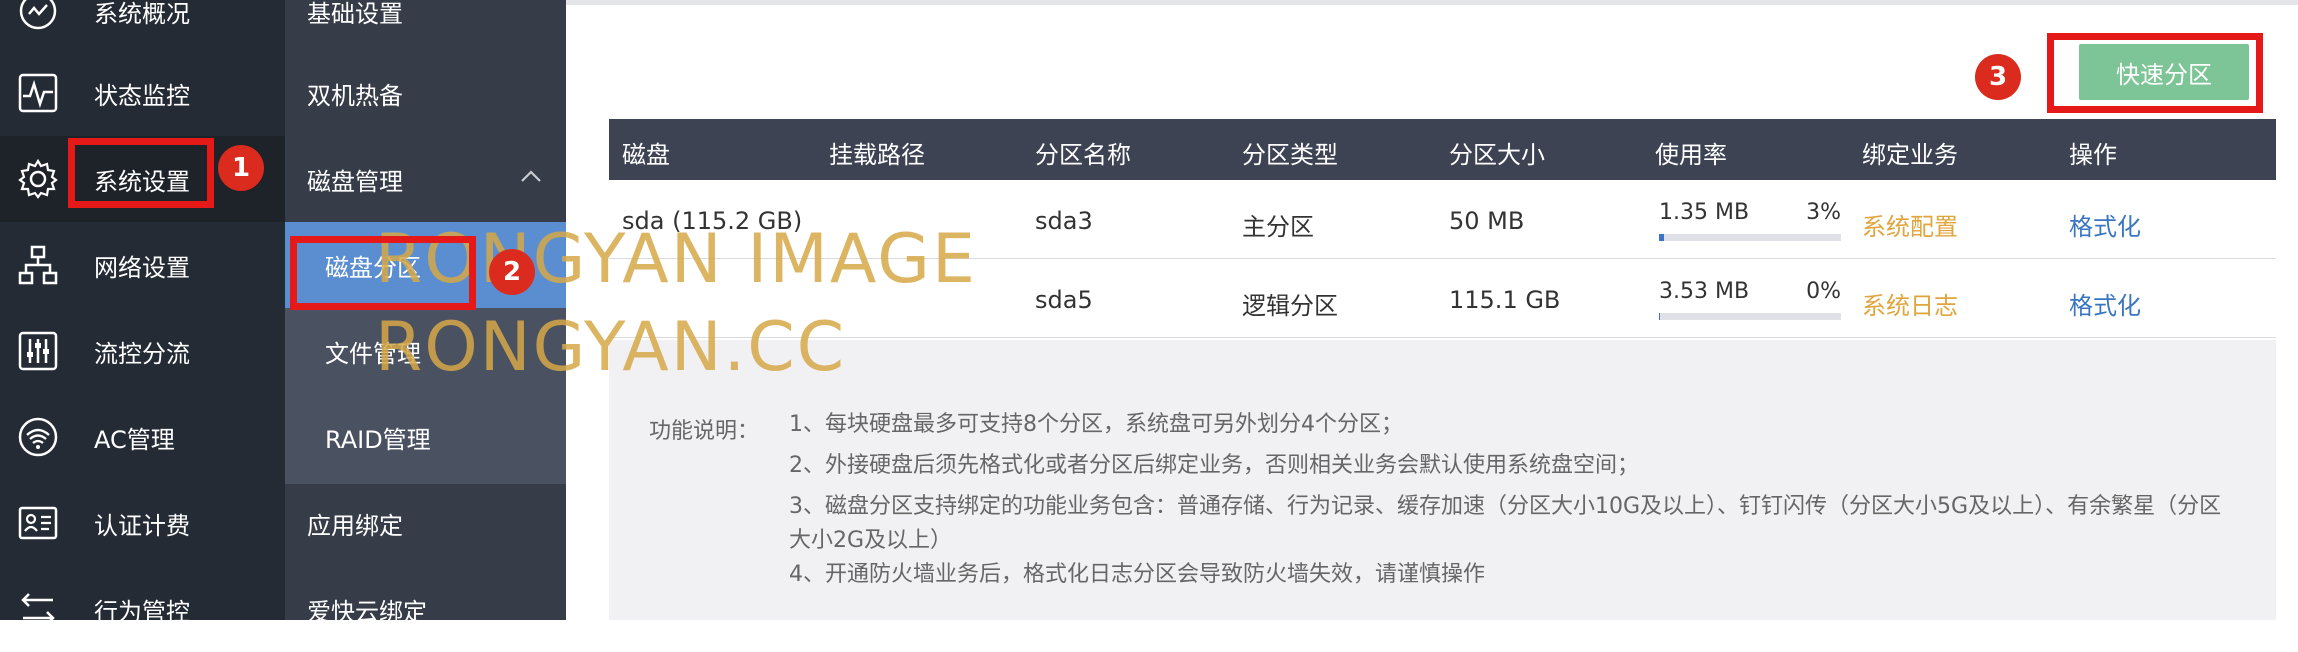 The image size is (2298, 652). Describe the element at coordinates (1910, 155) in the screenshot. I see `col-header-binding: 绑定业务` at that location.